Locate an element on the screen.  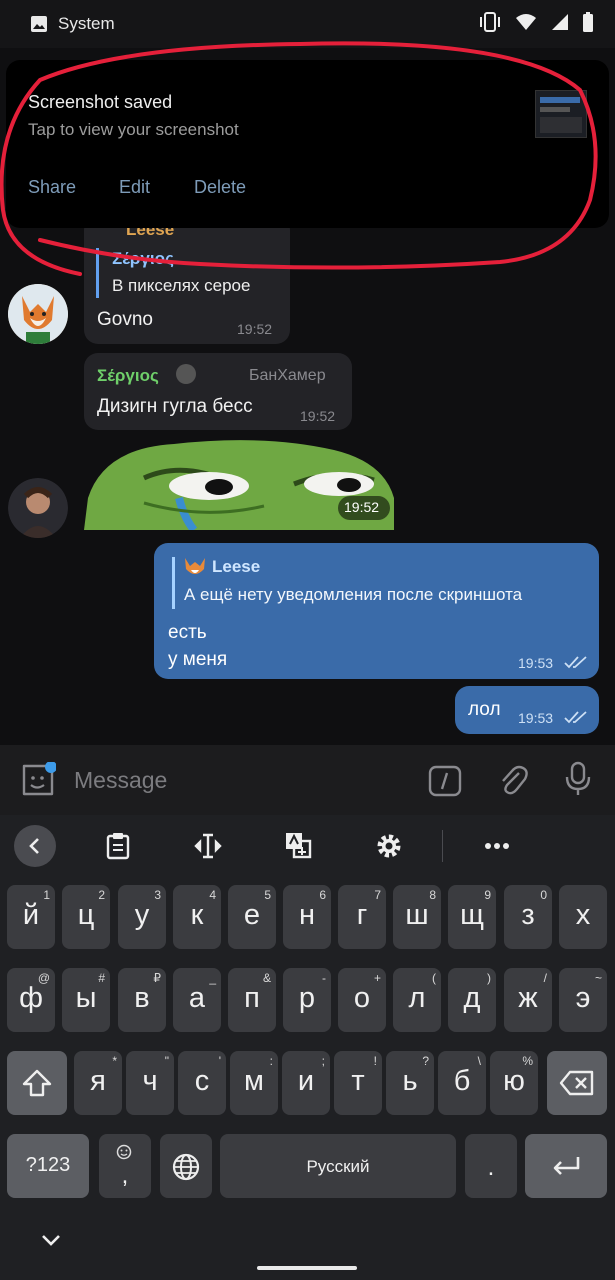
notification-text: Tap to view your screenshot is located at coordinates (133, 129).